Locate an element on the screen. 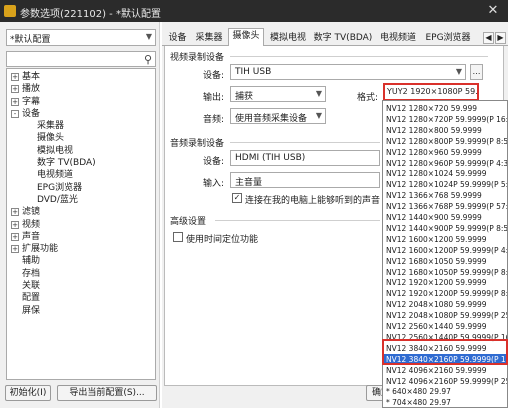  video-group-title: 视频录制设备 is located at coordinates (197, 58).